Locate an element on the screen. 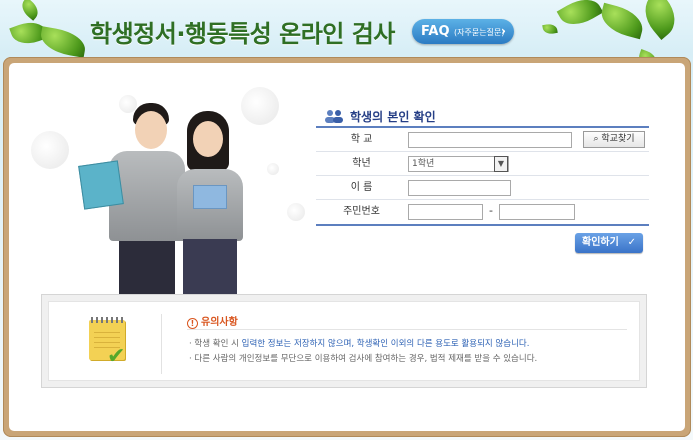 The width and height of the screenshot is (693, 440). faq-sub-label: (자주묻는질문) is located at coordinates (479, 32).